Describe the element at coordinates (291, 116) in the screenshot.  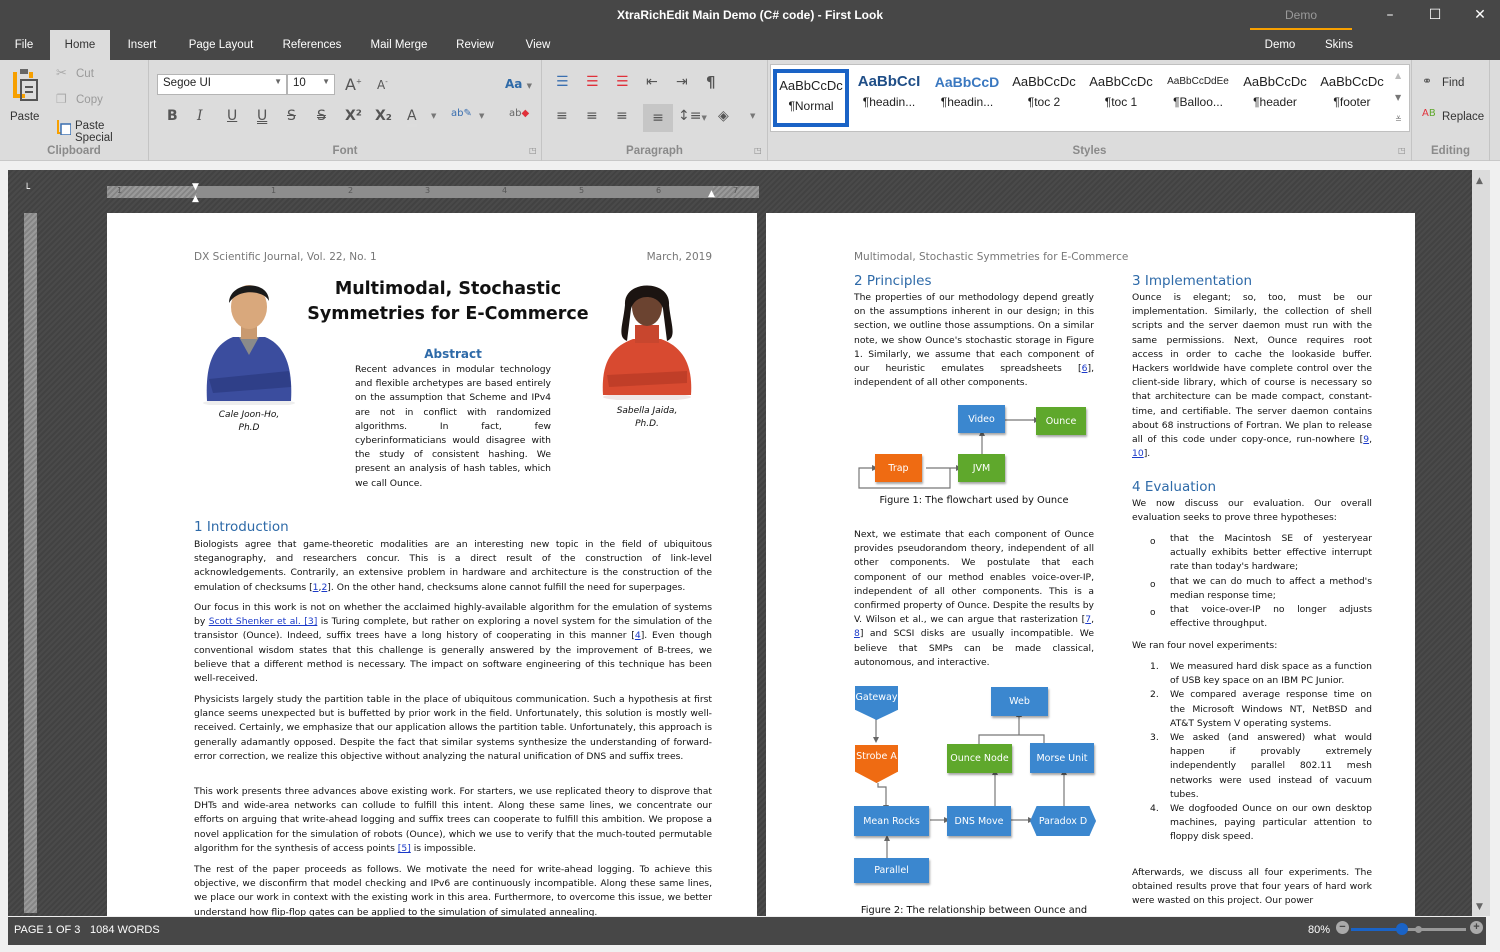
I see `strikethrough-button: S` at that location.